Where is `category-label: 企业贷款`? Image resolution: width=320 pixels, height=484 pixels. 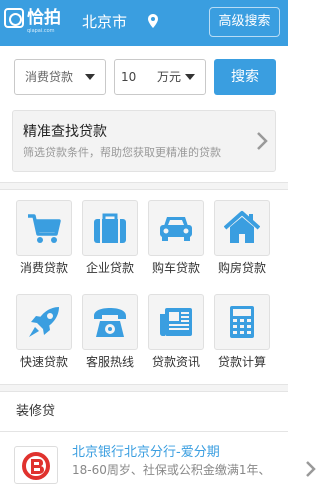
category-label: 企业贷款 is located at coordinates (109, 268).